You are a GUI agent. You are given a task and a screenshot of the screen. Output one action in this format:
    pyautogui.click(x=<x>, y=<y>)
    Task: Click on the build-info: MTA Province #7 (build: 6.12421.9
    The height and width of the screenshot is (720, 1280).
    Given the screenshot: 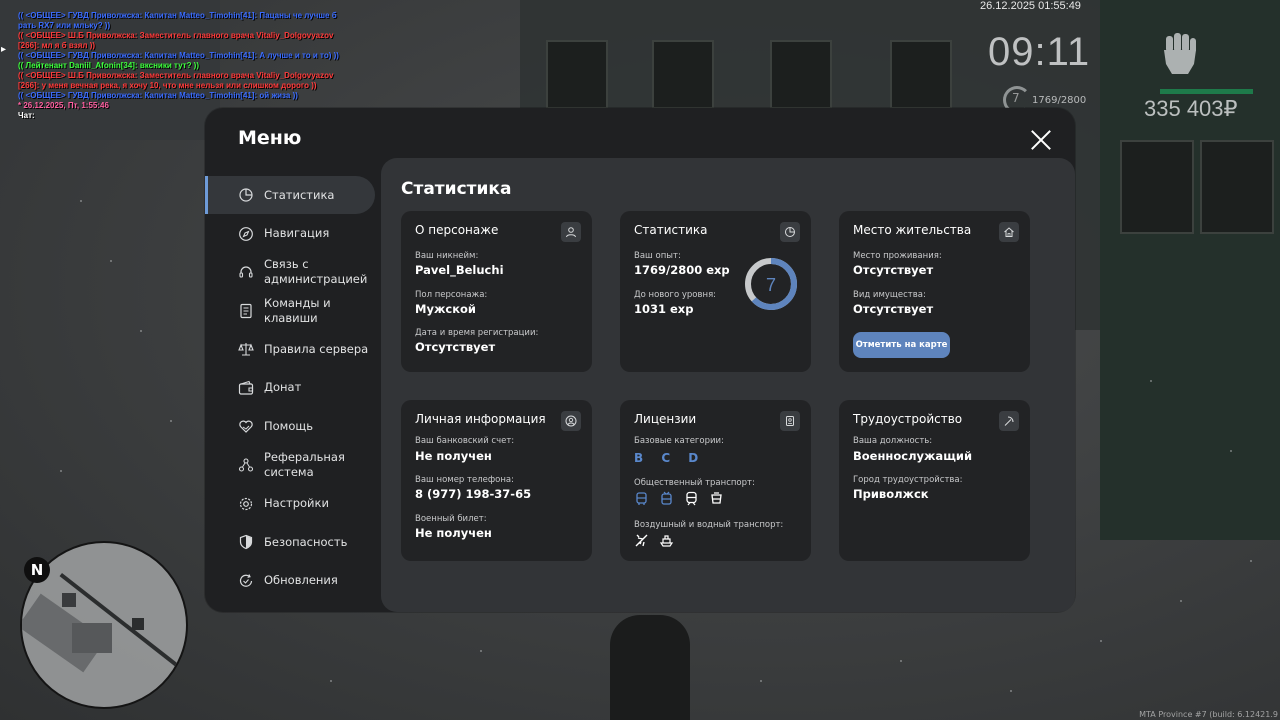 What is the action you would take?
    pyautogui.click(x=1208, y=714)
    